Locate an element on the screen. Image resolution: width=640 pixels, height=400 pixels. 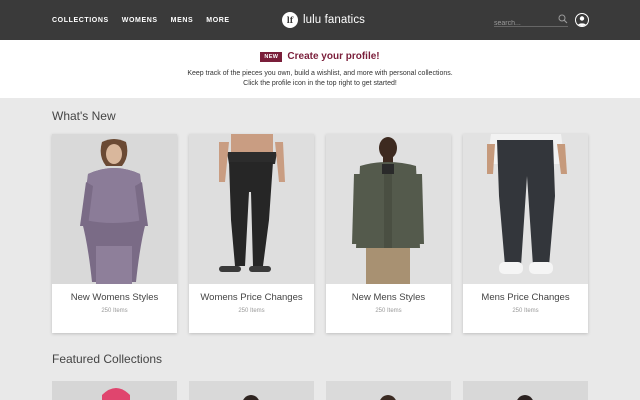
card-title: Womens Price Changes is located at coordinates (251, 297).